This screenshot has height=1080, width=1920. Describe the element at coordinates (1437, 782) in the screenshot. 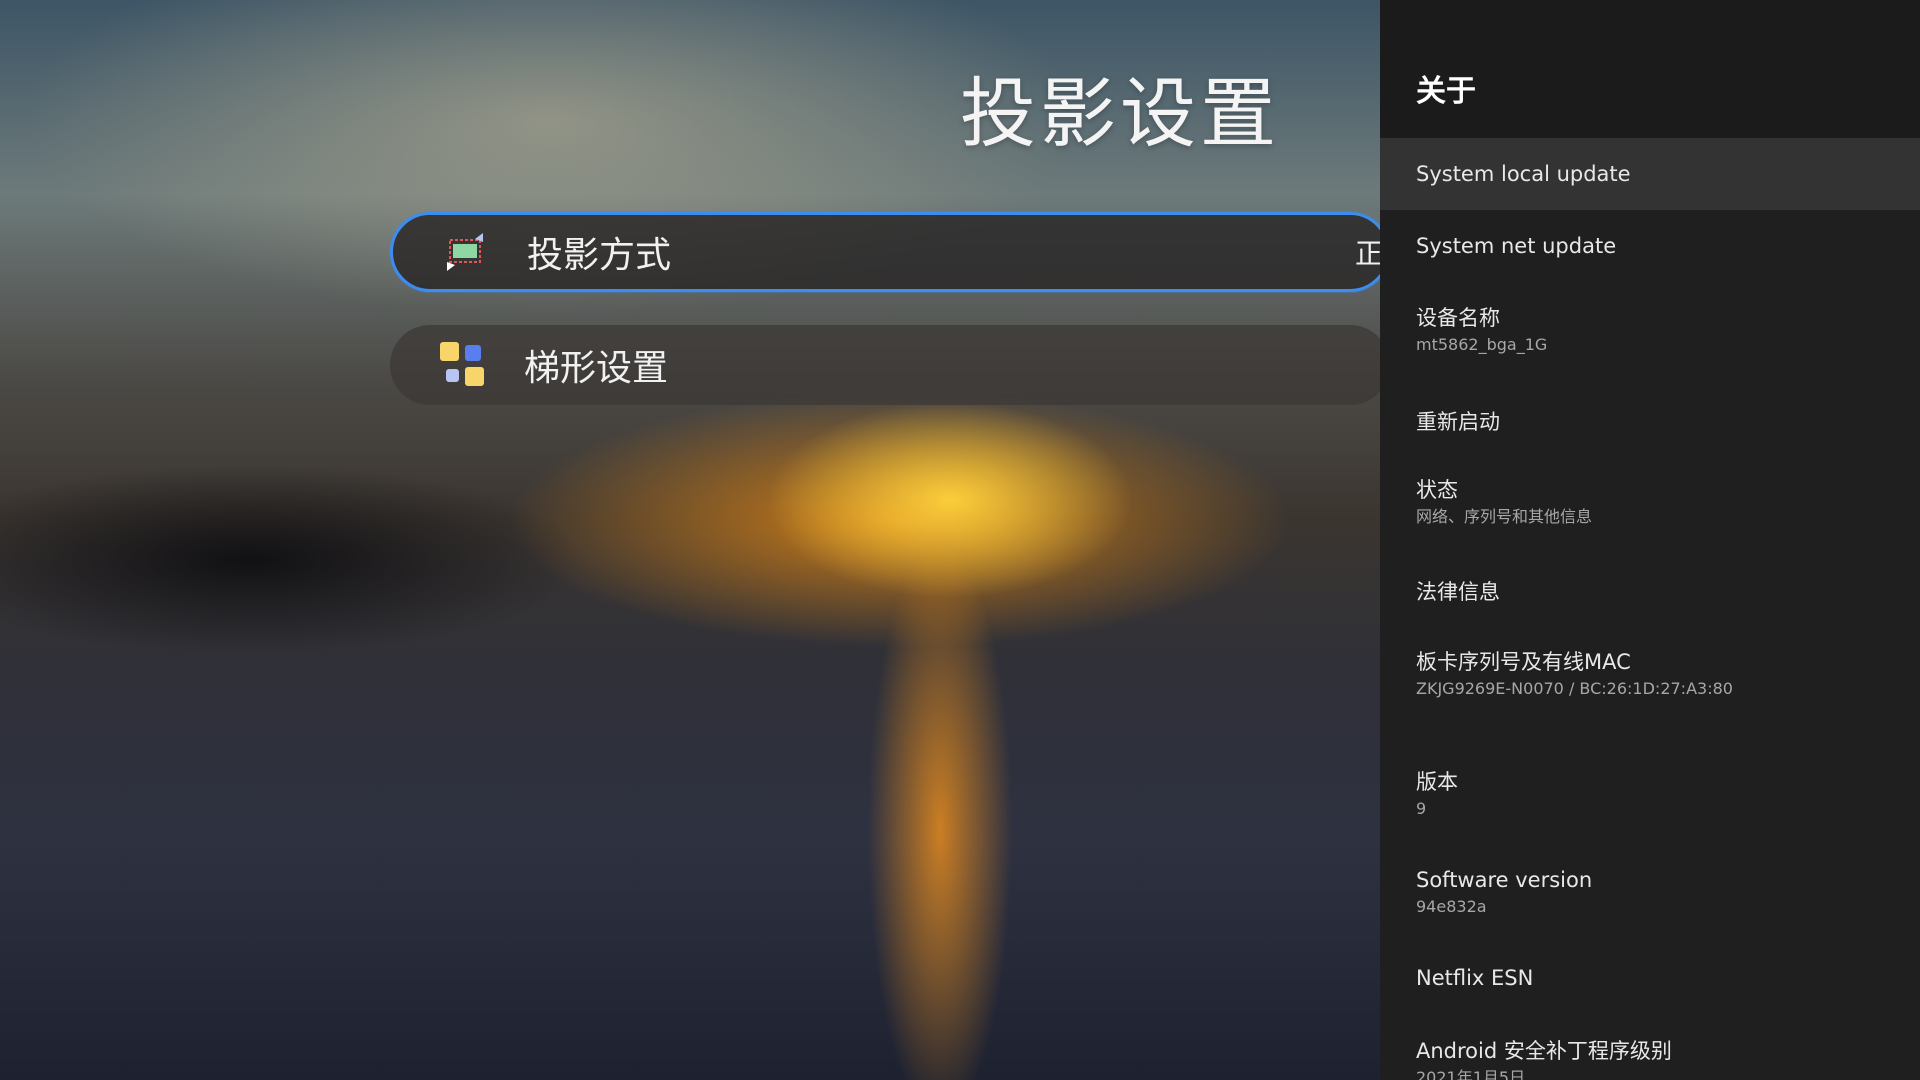

I see `list-item-title: 版本` at that location.